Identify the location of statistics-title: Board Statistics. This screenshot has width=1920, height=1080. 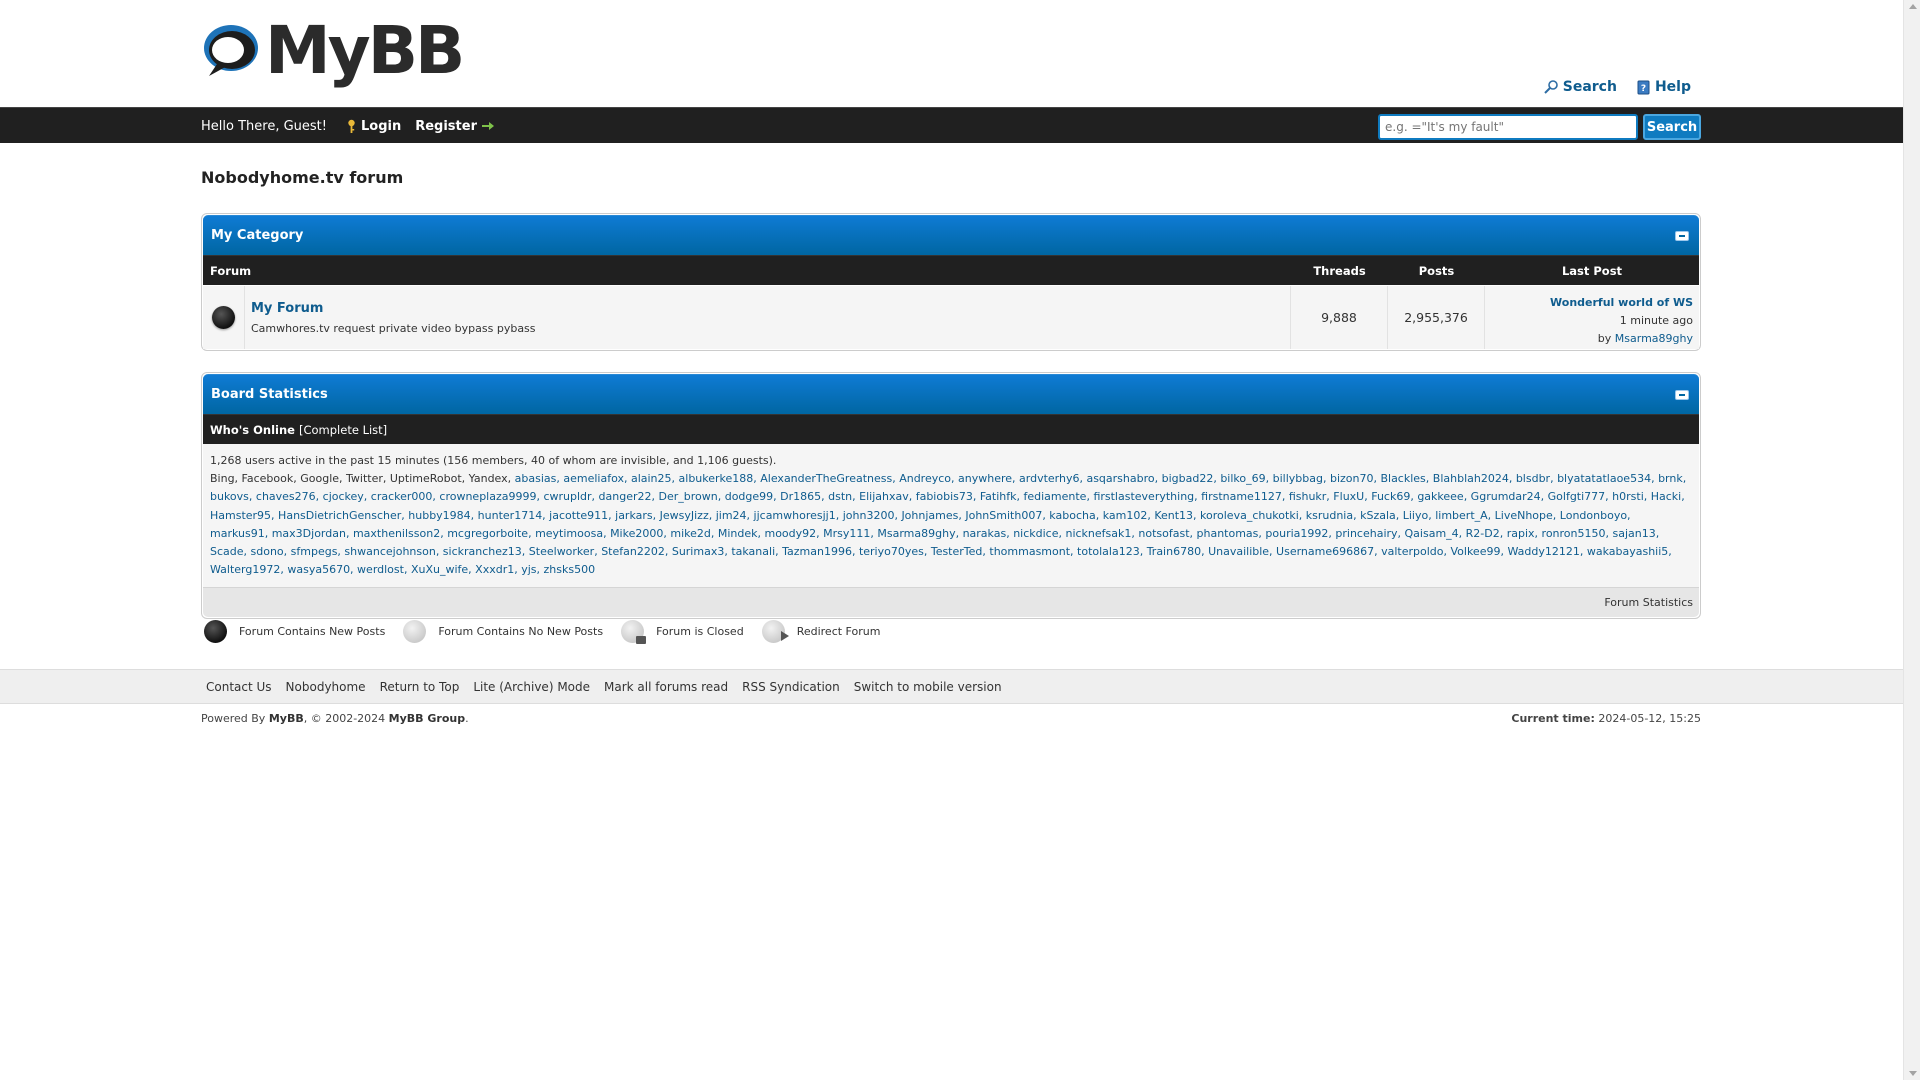
(269, 394).